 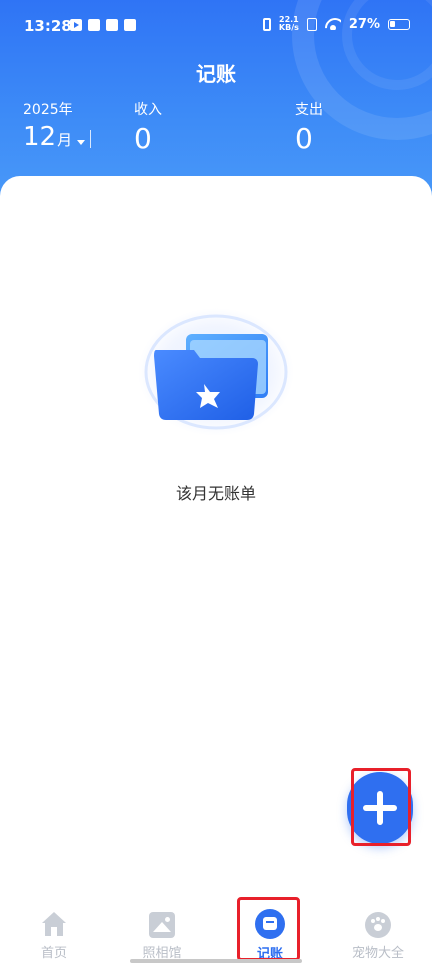 I want to click on tab-home: 首页, so click(x=54, y=930).